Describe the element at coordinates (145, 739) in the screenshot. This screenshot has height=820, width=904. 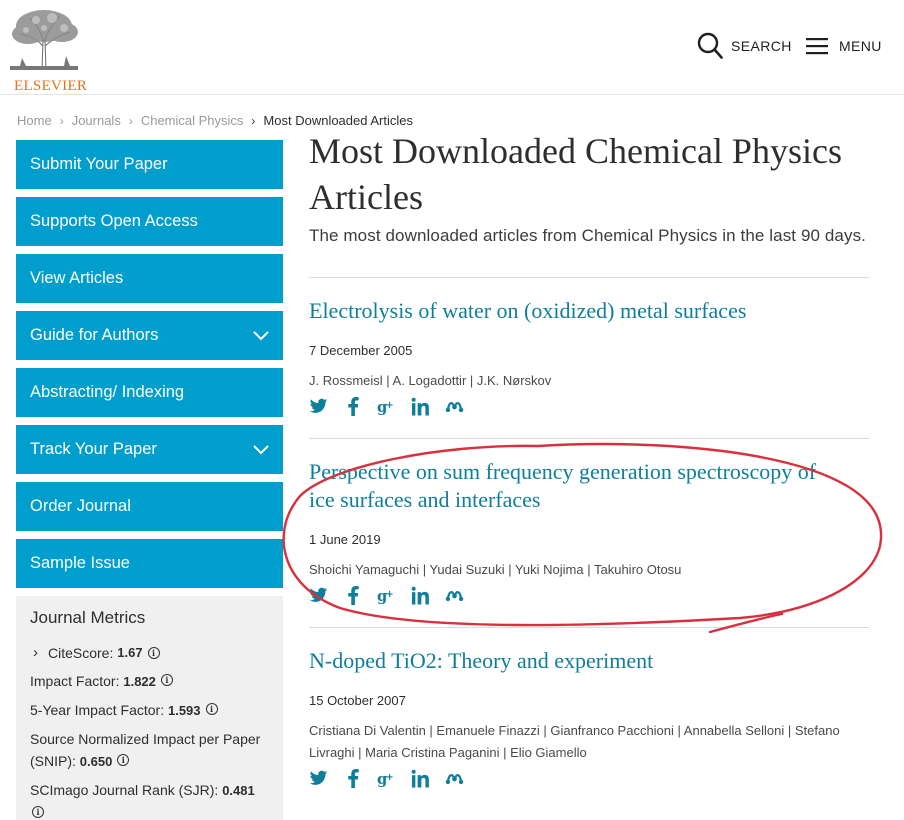
I see `snip-label: Source Normalized Impact per Paper` at that location.